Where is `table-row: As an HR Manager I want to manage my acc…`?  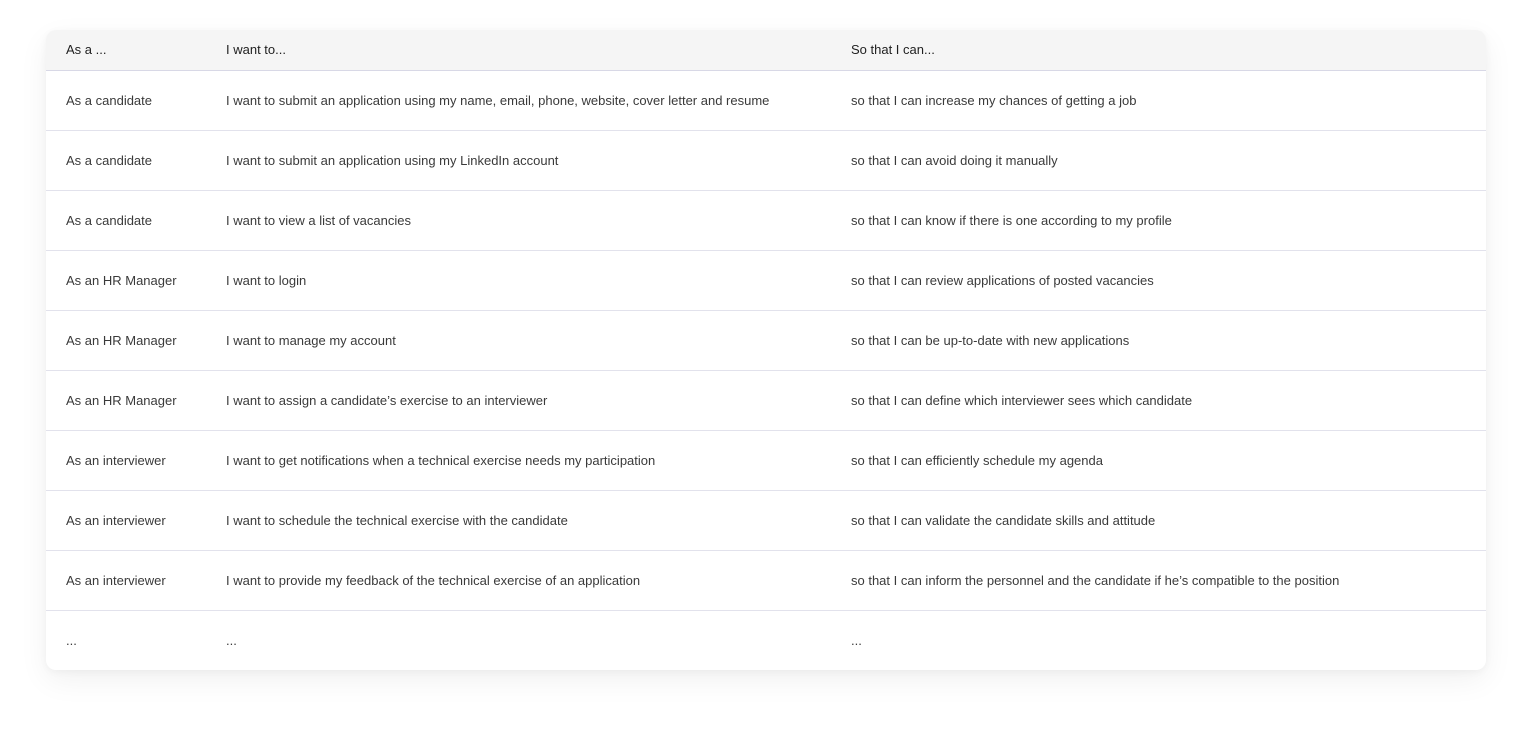 table-row: As an HR Manager I want to manage my acc… is located at coordinates (766, 340).